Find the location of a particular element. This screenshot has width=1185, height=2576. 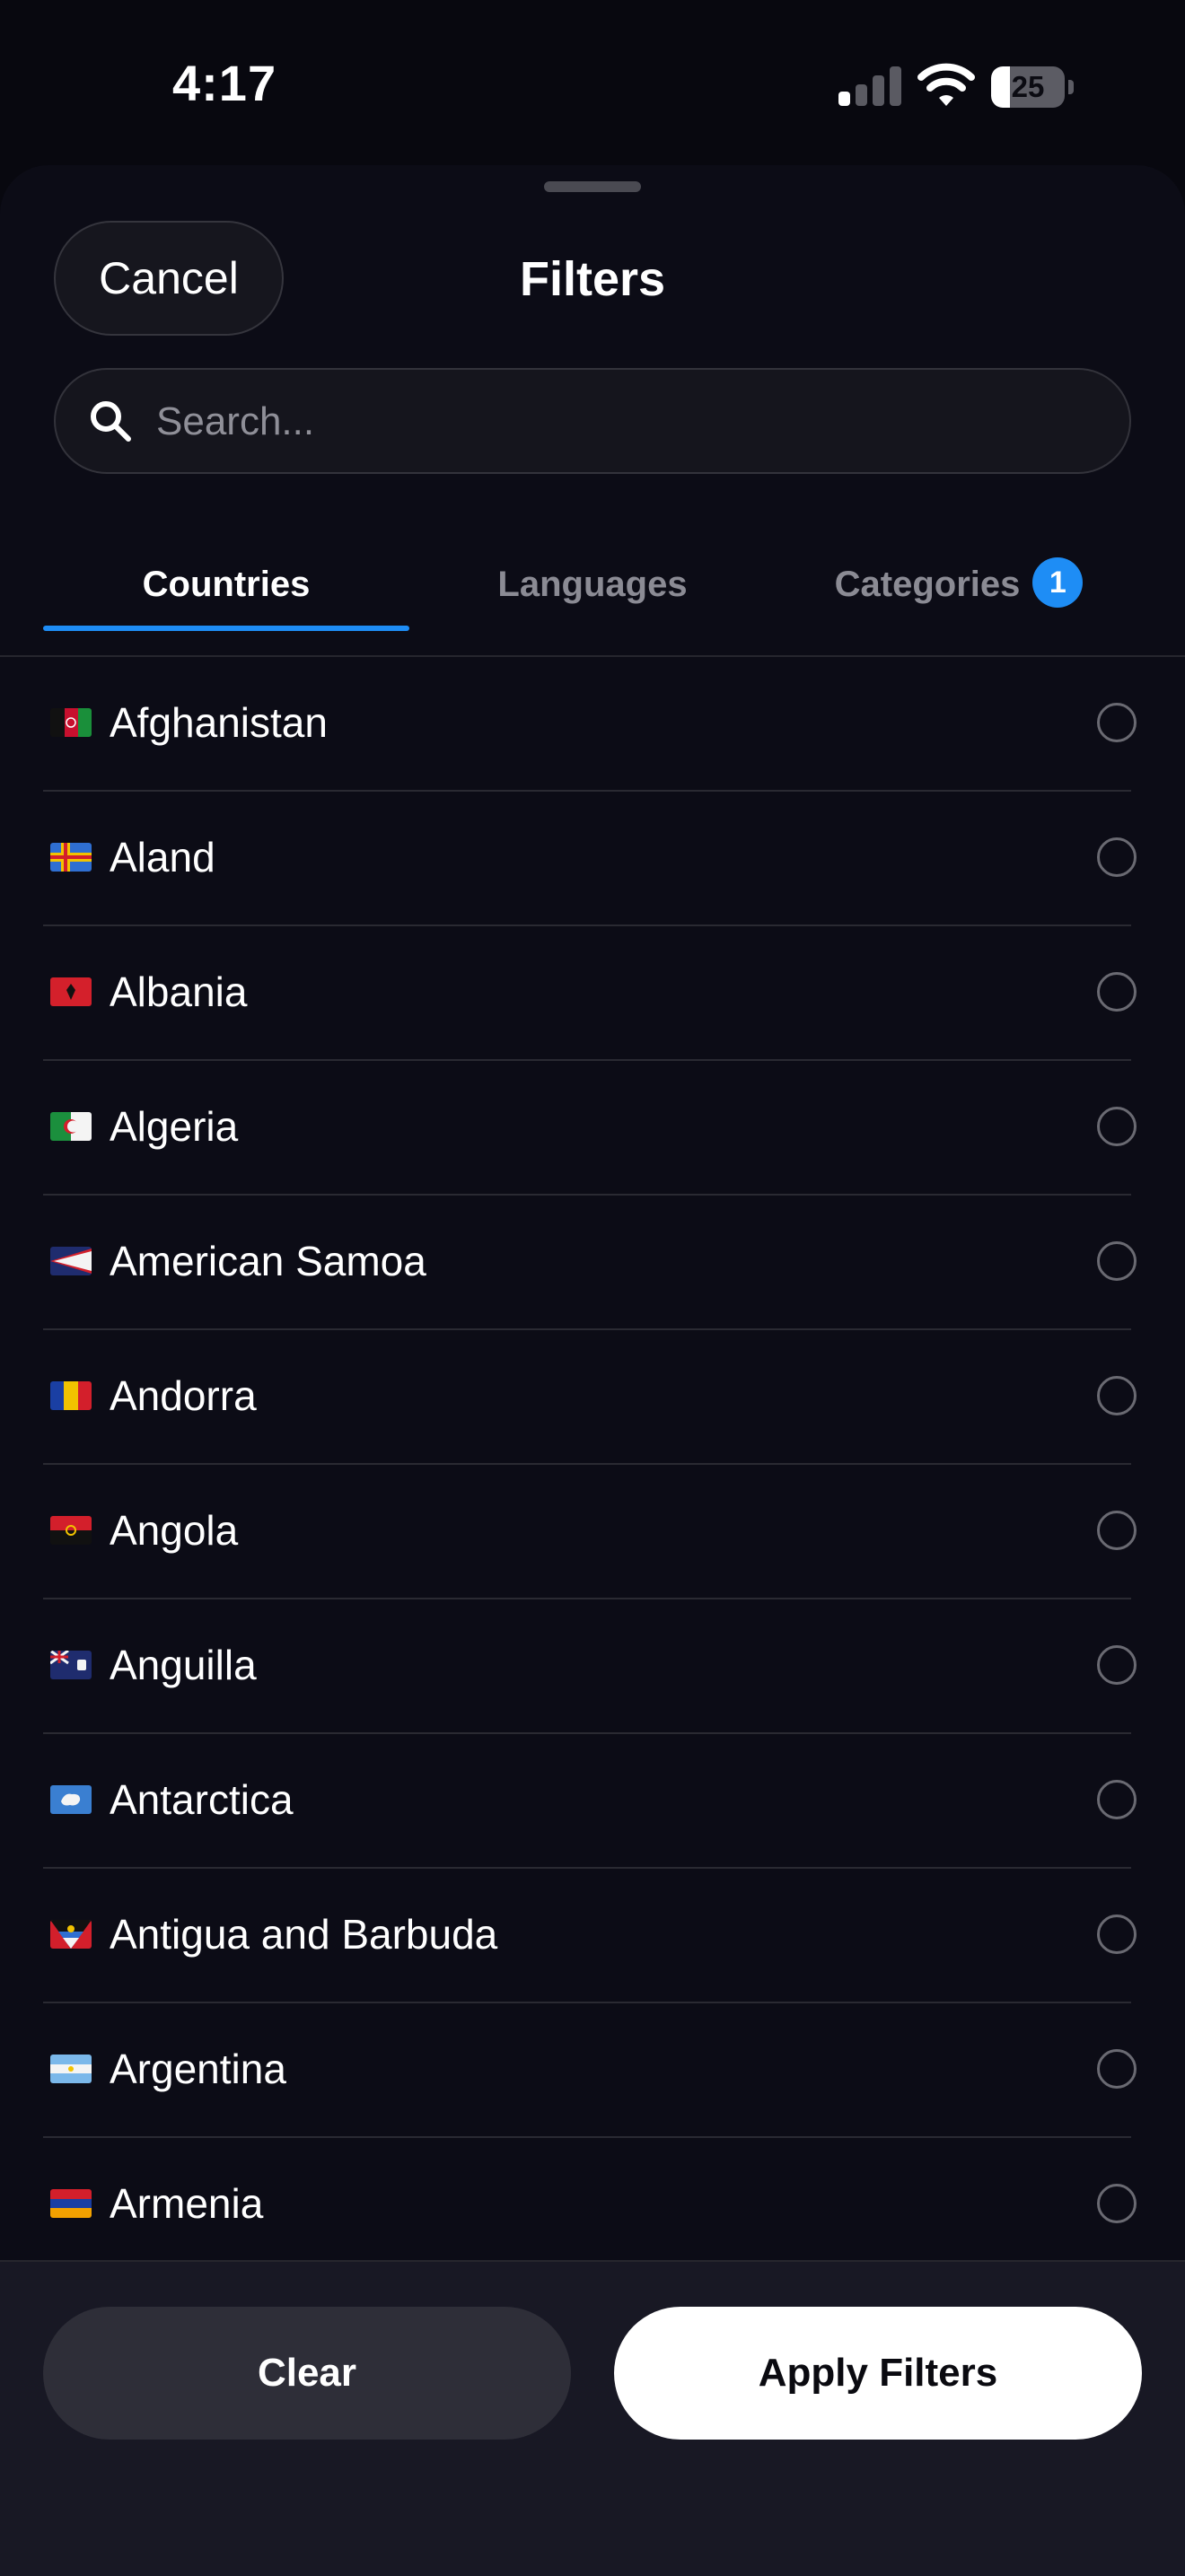

tab-label: Countries is located at coordinates (226, 584).